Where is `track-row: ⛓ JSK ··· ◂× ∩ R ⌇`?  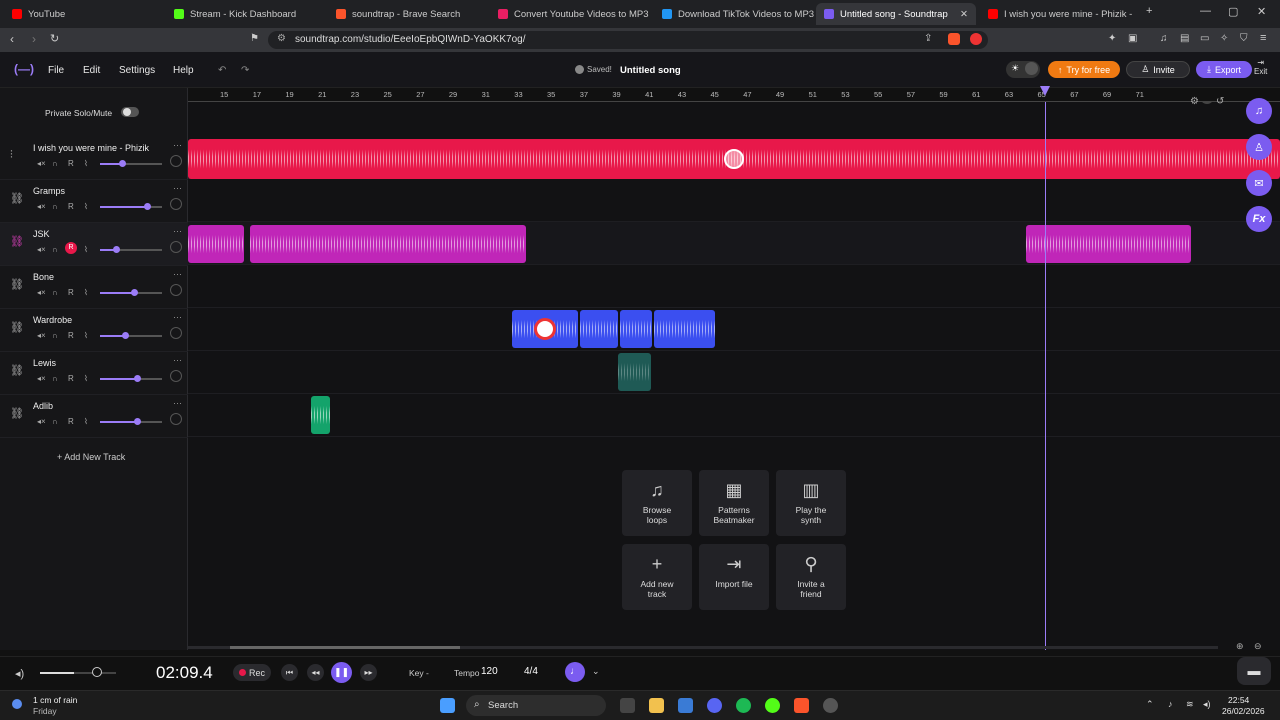
track-row: ⛓ JSK ··· ◂× ∩ R ⌇ is located at coordinates (94, 244).